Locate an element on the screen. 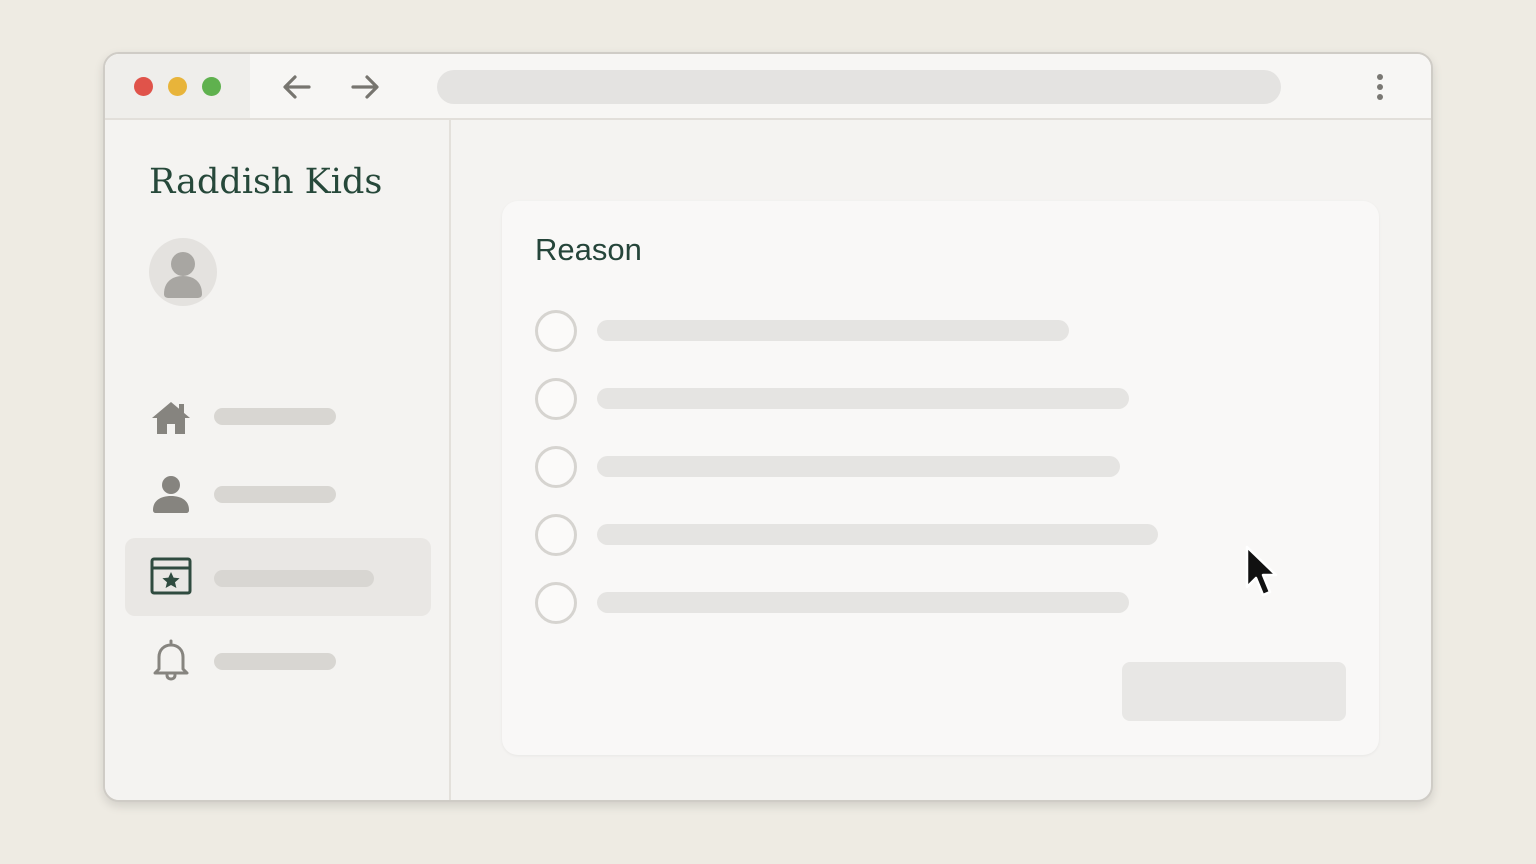 Image resolution: width=1536 pixels, height=864 pixels. kebab-menu-icon is located at coordinates (1380, 87).